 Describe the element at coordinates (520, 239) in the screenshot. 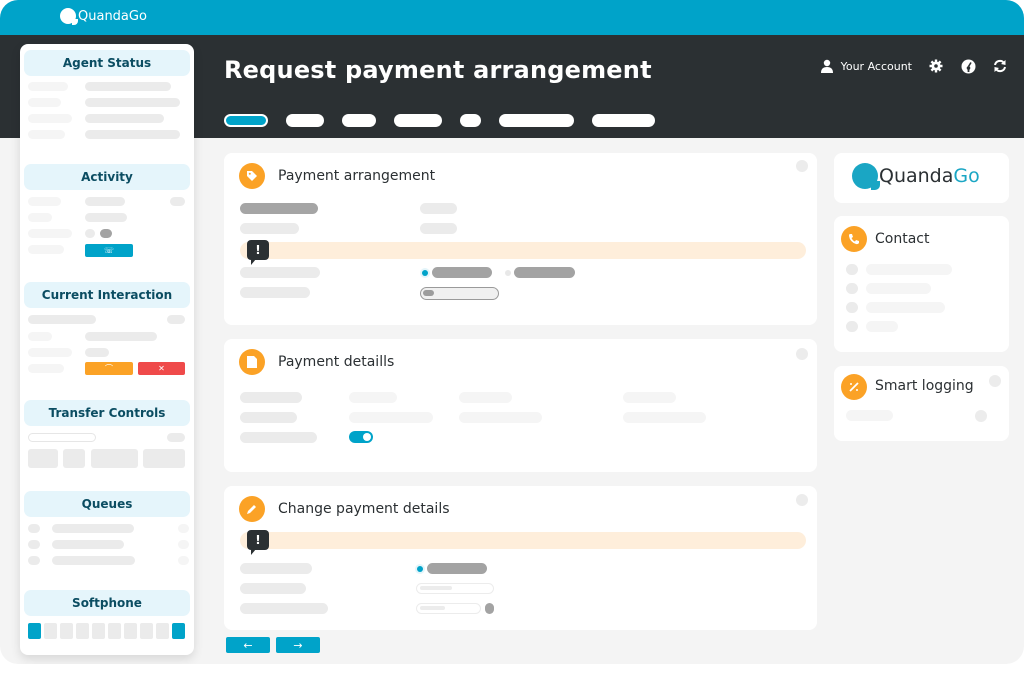

I see `card-payment-arrangement: Payment arrangement !` at that location.